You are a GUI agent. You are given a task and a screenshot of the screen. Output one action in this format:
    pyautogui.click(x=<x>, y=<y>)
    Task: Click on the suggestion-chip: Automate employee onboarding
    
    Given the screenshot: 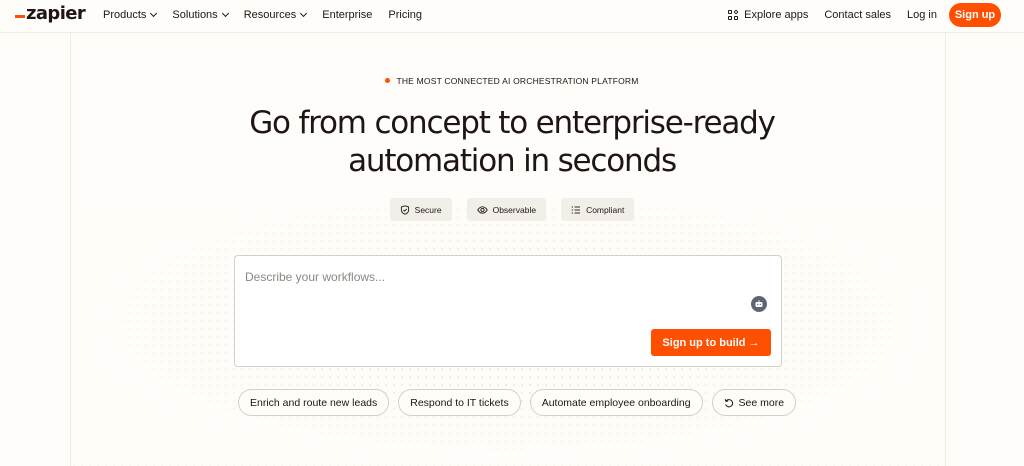 What is the action you would take?
    pyautogui.click(x=616, y=402)
    